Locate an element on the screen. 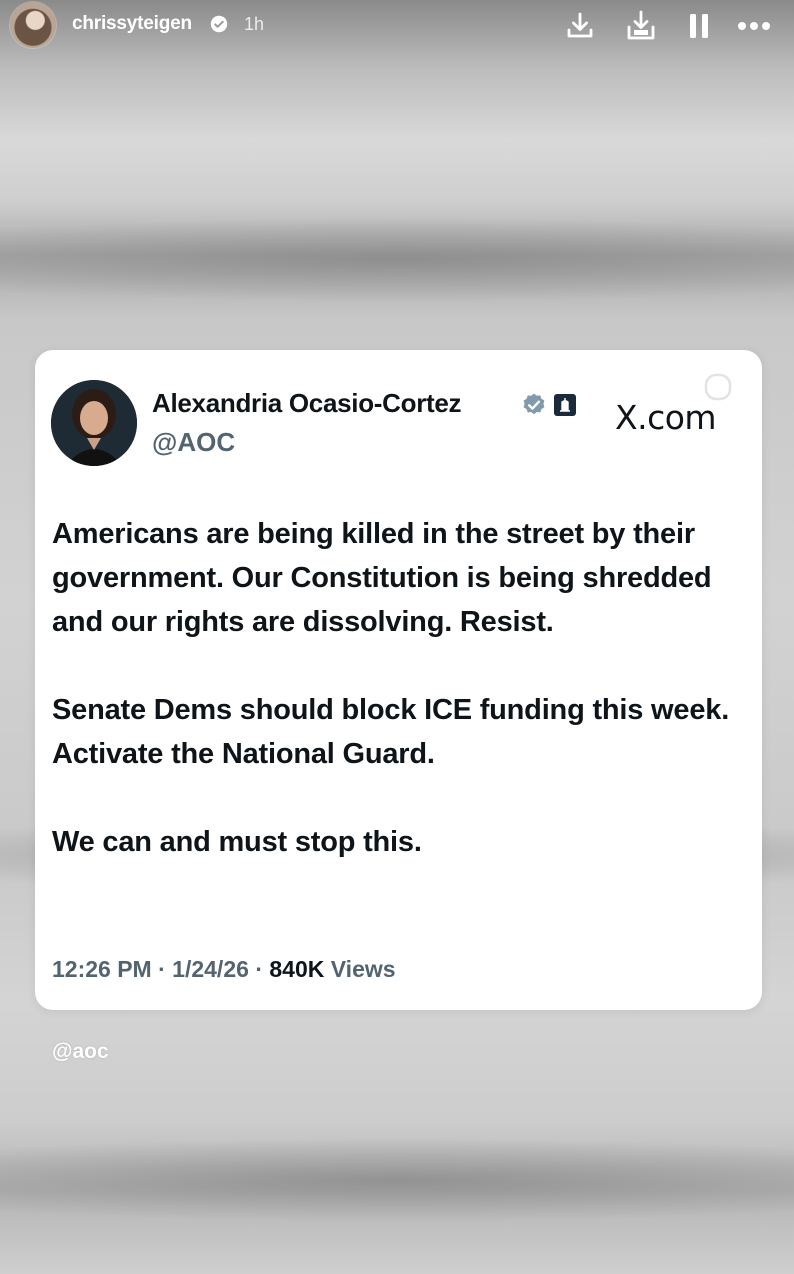 The height and width of the screenshot is (1274, 794). tweet-author-handle: @AOC is located at coordinates (193, 442).